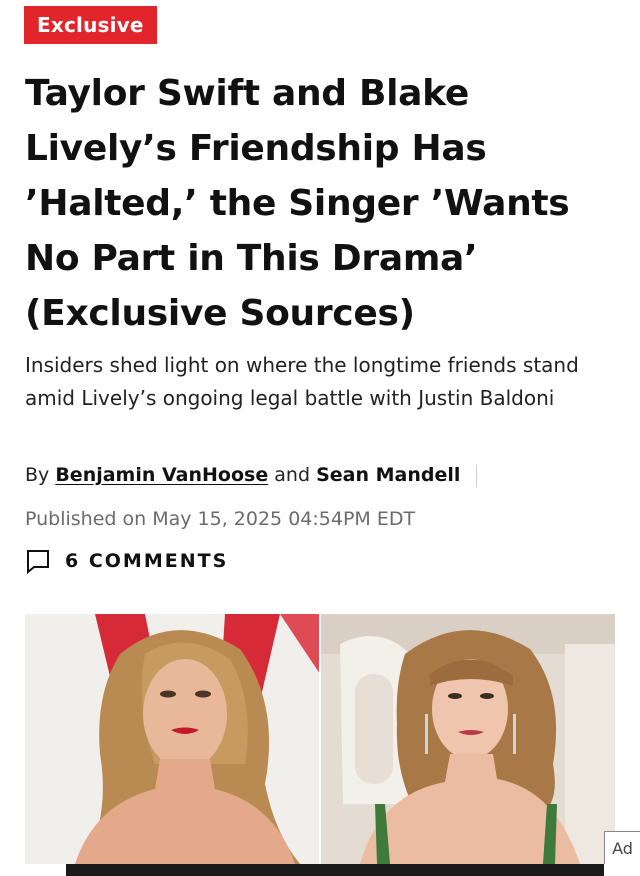  What do you see at coordinates (477, 475) in the screenshot?
I see `byline-divider` at bounding box center [477, 475].